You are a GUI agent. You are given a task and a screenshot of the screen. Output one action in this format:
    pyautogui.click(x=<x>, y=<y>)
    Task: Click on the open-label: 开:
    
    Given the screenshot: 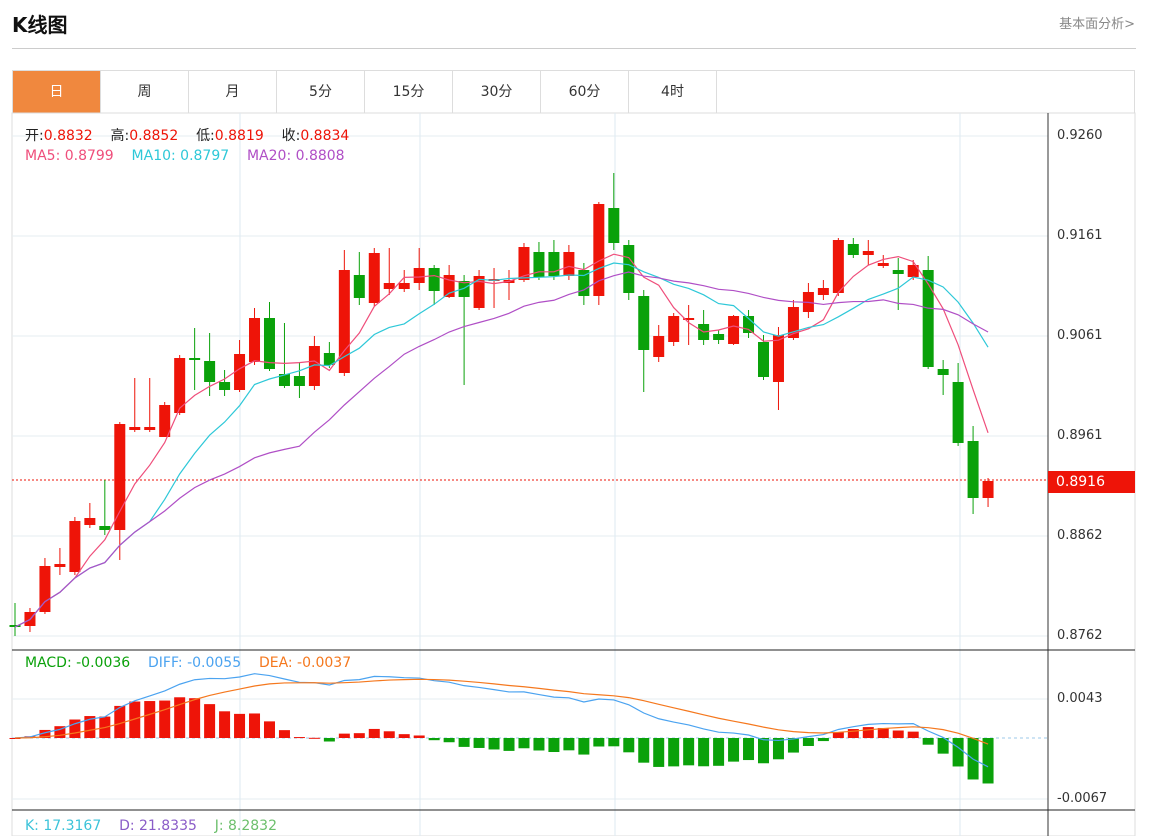 What is the action you would take?
    pyautogui.click(x=34, y=136)
    